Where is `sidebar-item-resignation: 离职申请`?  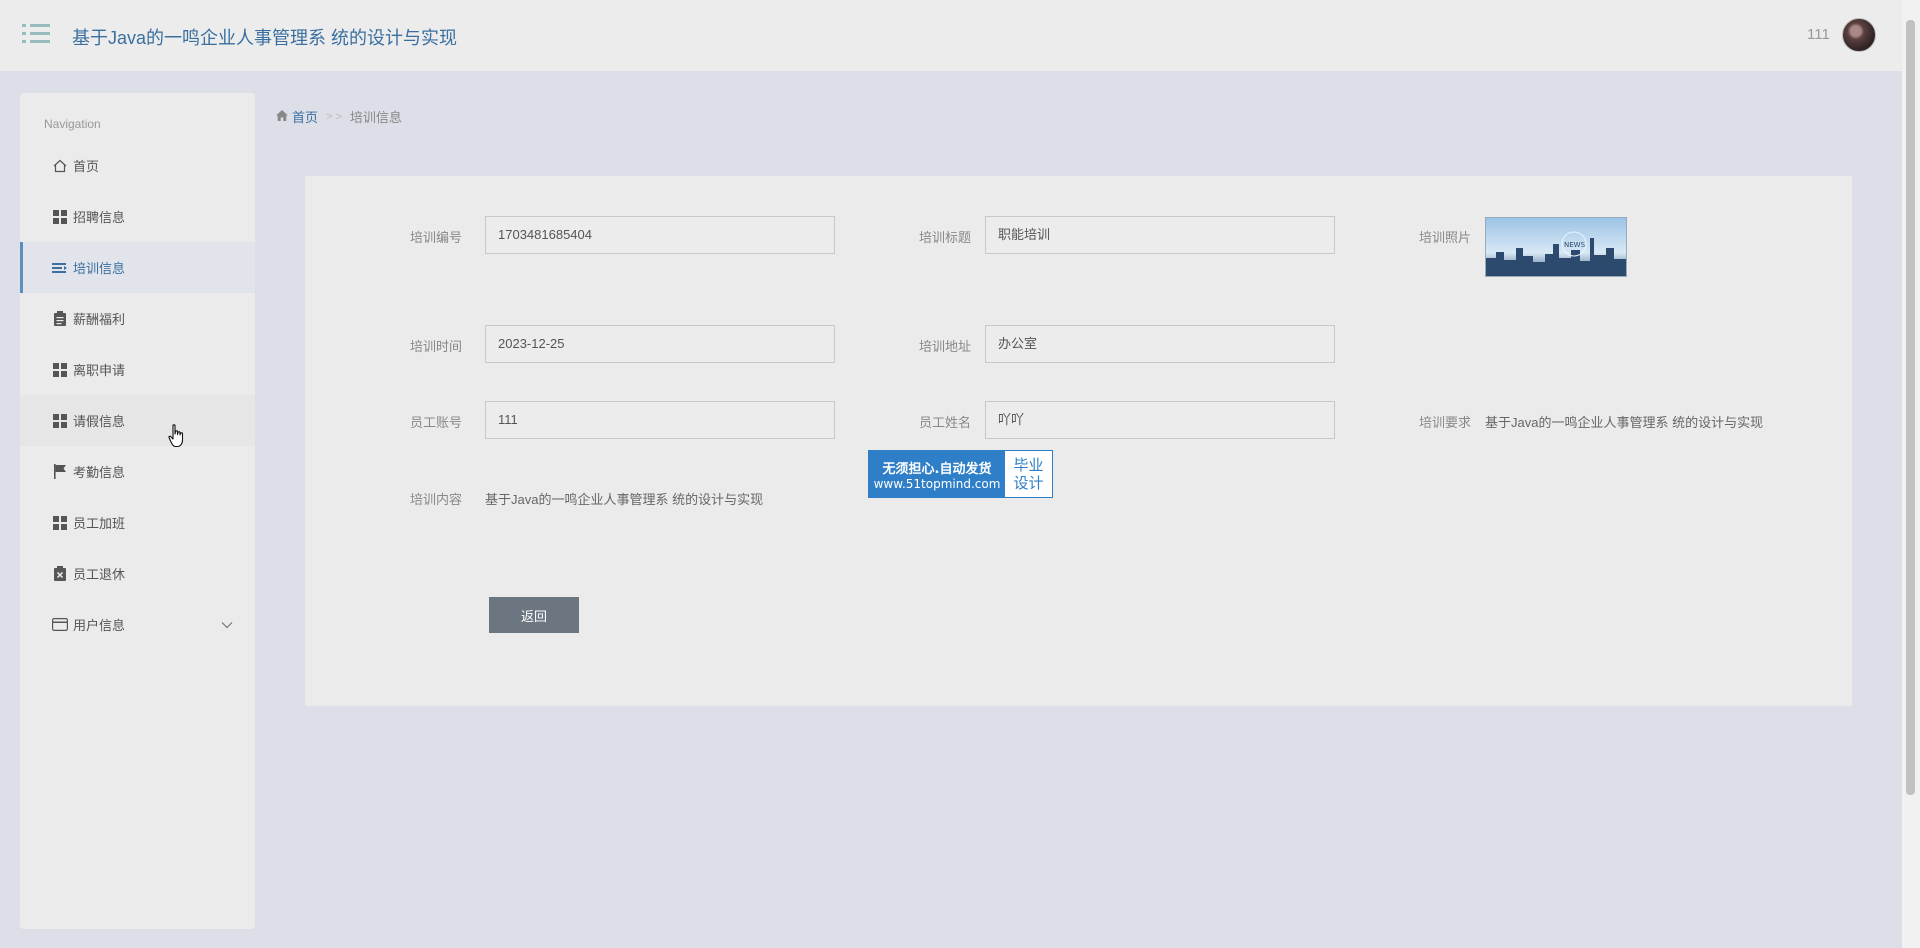 sidebar-item-resignation: 离职申请 is located at coordinates (137, 369).